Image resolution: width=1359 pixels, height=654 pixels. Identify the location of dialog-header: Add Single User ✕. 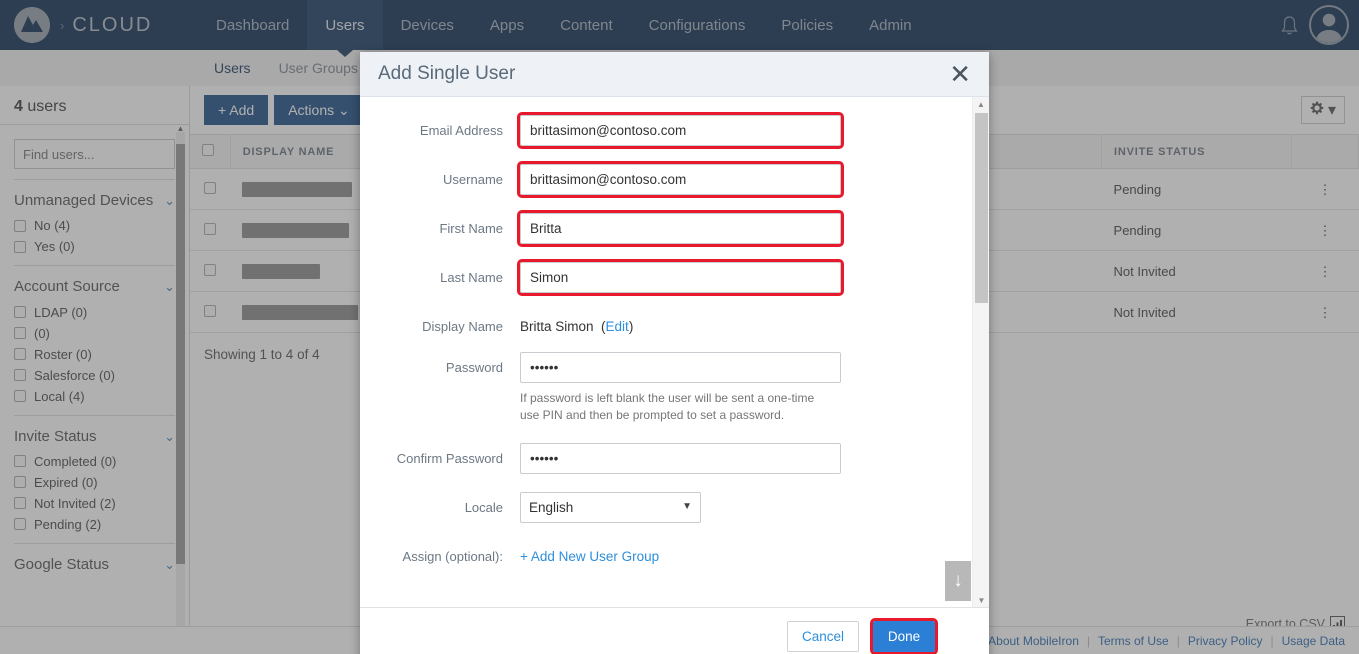
(674, 74).